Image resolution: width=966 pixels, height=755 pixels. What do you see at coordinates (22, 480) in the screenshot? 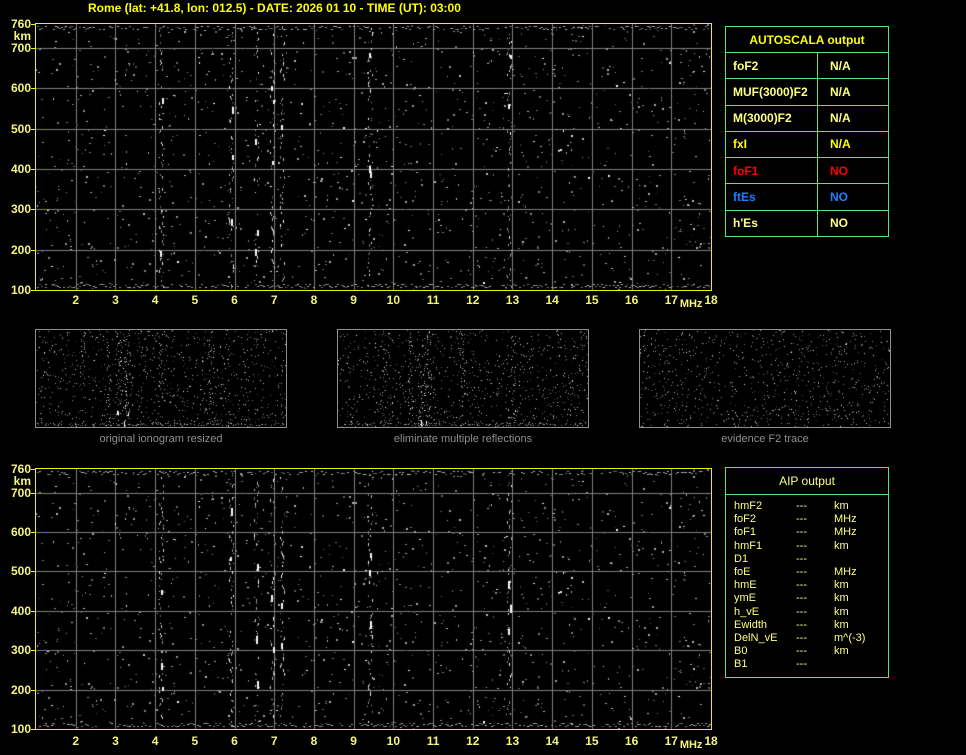
I see `y-axis-unit-label: km` at bounding box center [22, 480].